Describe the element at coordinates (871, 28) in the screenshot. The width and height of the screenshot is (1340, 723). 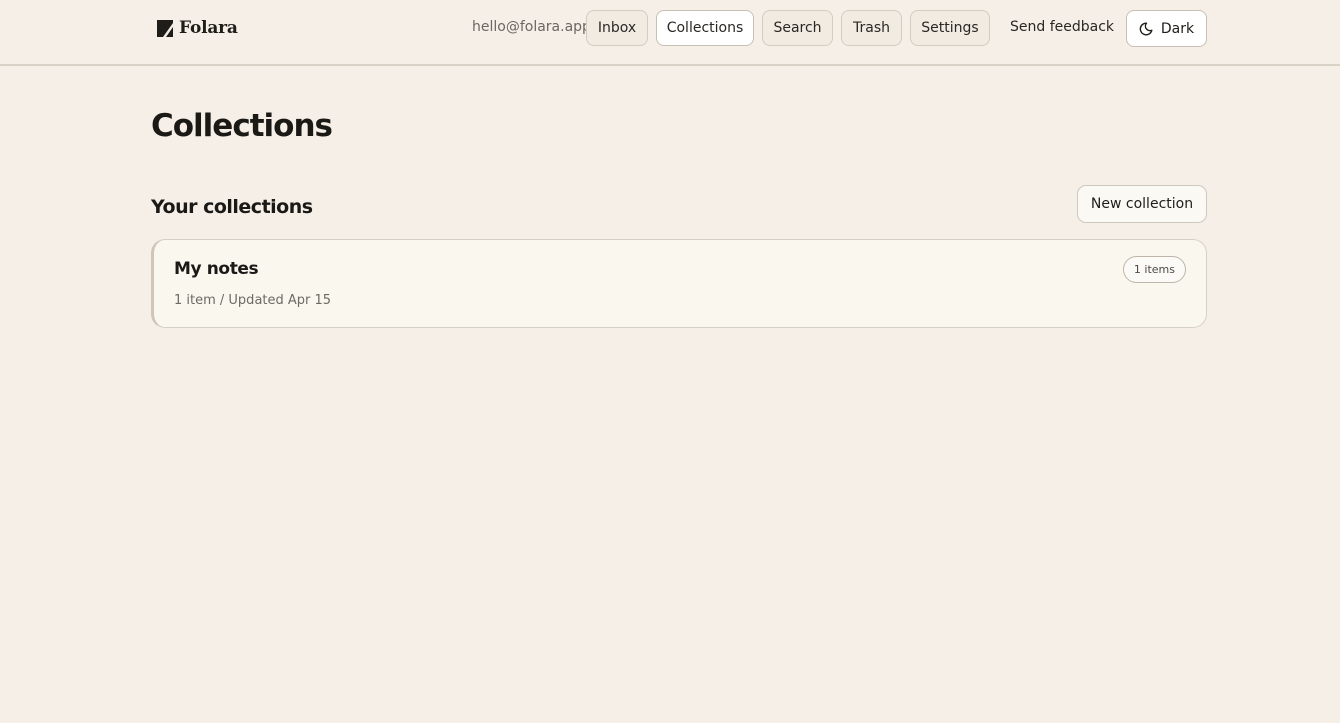
I see `nav-trash-button: Trash` at that location.